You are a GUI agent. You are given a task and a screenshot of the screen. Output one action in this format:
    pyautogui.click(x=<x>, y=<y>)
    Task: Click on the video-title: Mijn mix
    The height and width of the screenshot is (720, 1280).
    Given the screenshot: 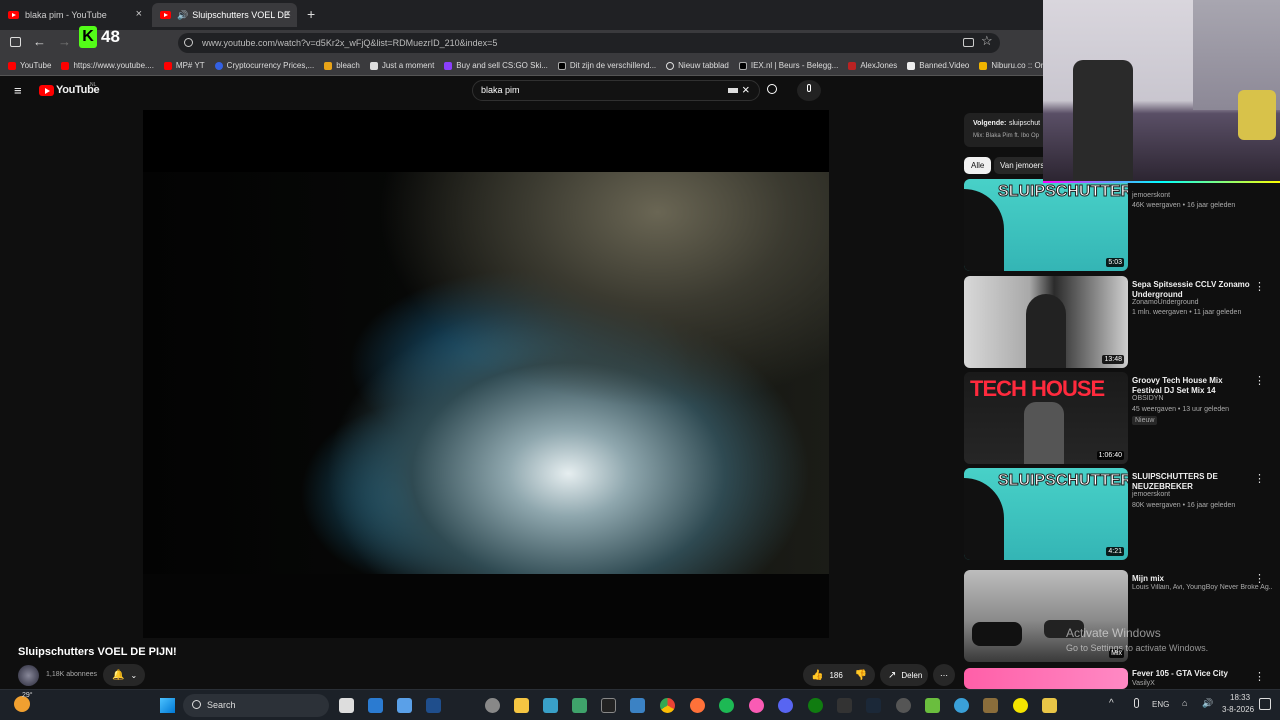 What is the action you would take?
    pyautogui.click(x=1192, y=579)
    